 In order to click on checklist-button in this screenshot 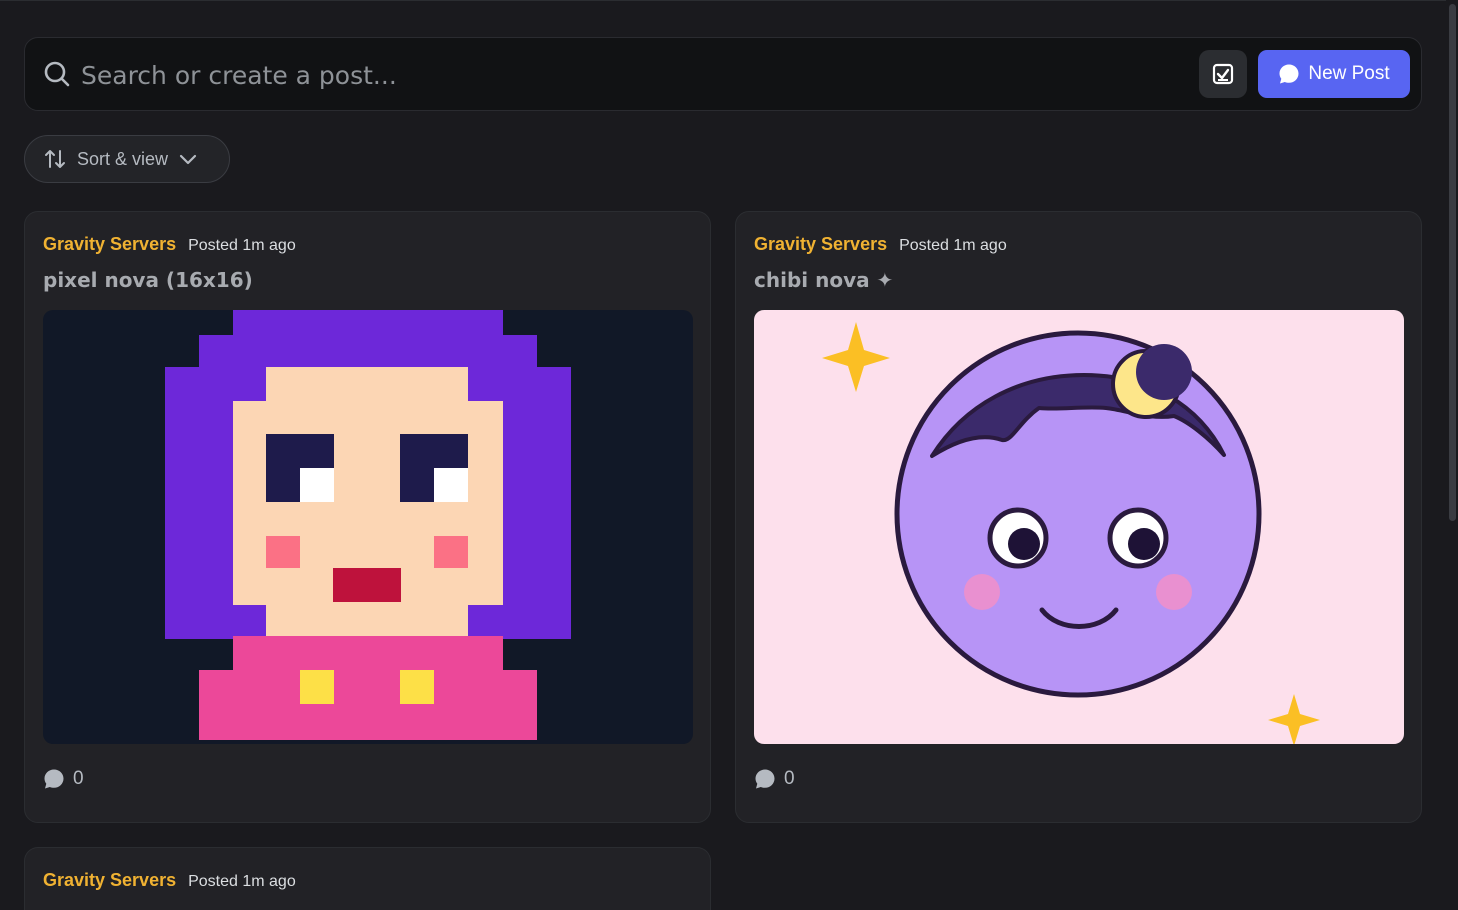, I will do `click(1223, 74)`.